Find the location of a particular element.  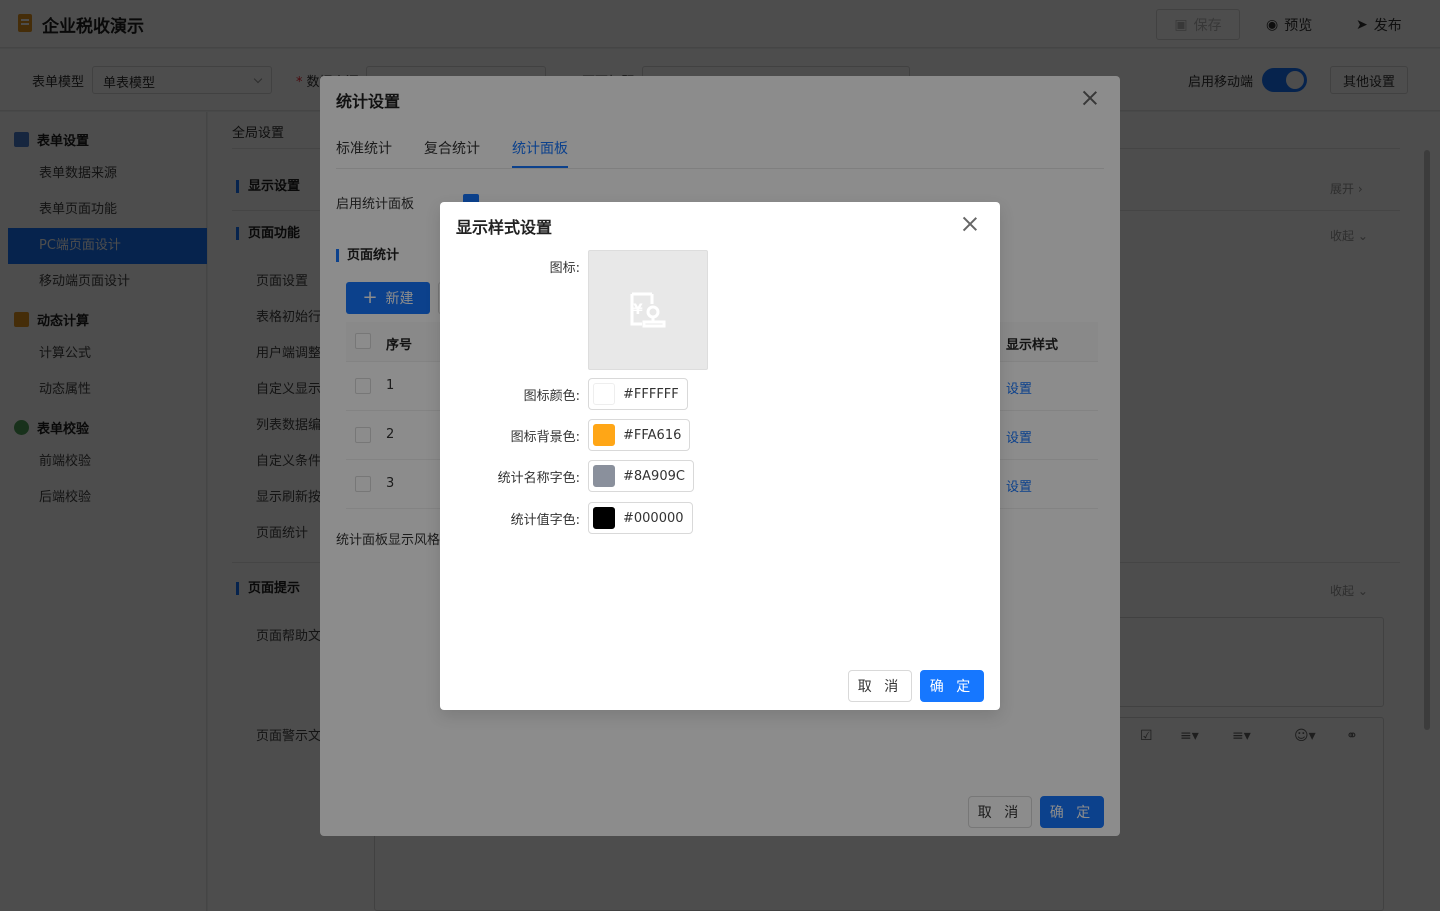

value-color-picker: #000000 is located at coordinates (640, 518).